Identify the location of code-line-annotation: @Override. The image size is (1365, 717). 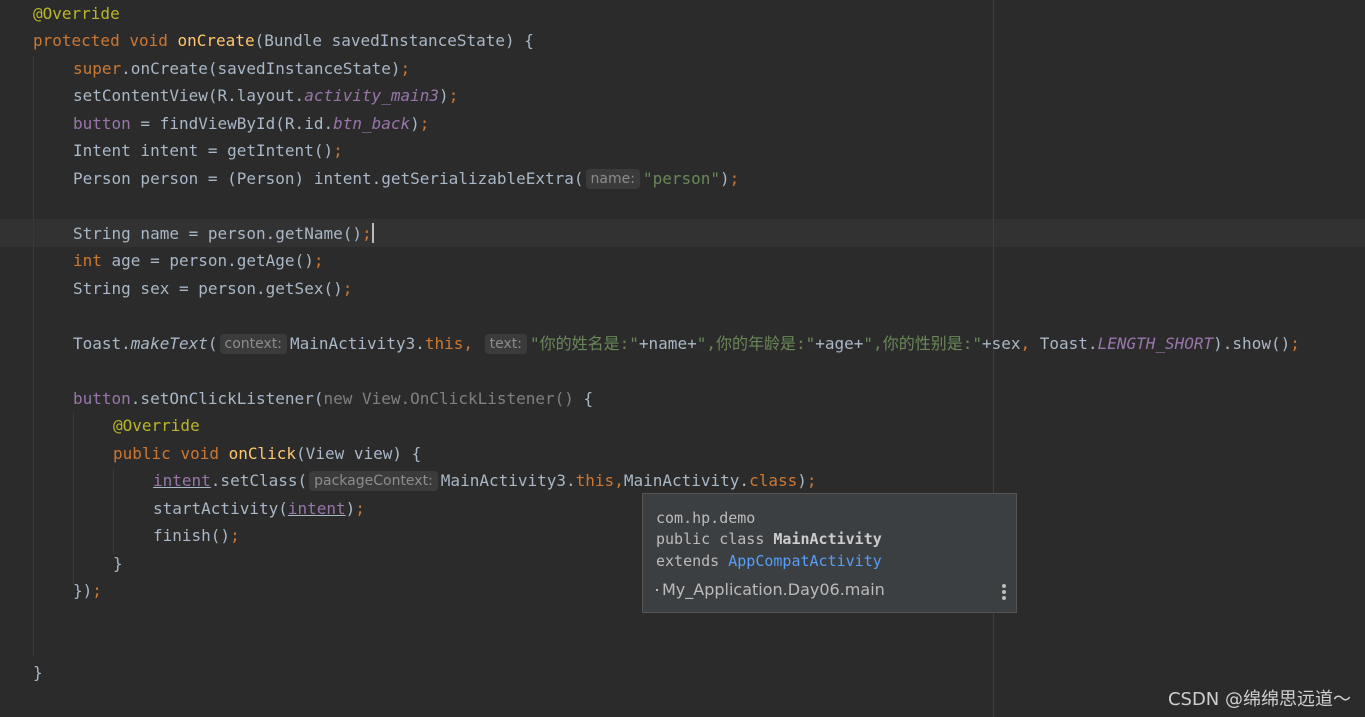
(76, 13).